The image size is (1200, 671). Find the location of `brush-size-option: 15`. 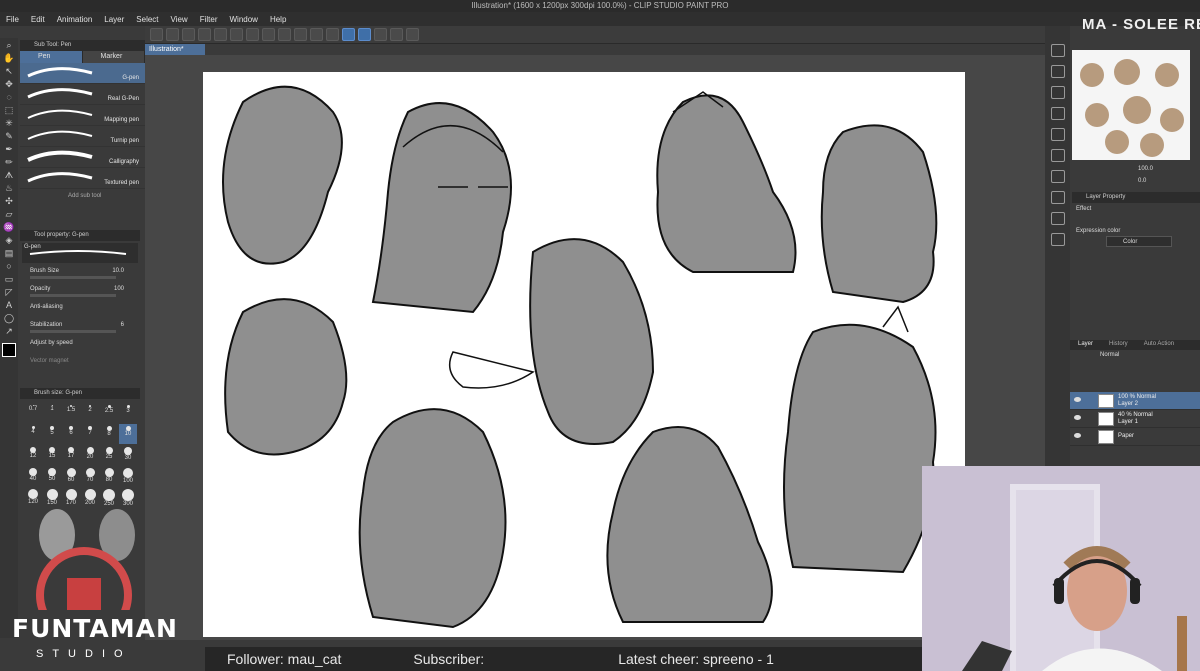

brush-size-option: 15 is located at coordinates (52, 455).